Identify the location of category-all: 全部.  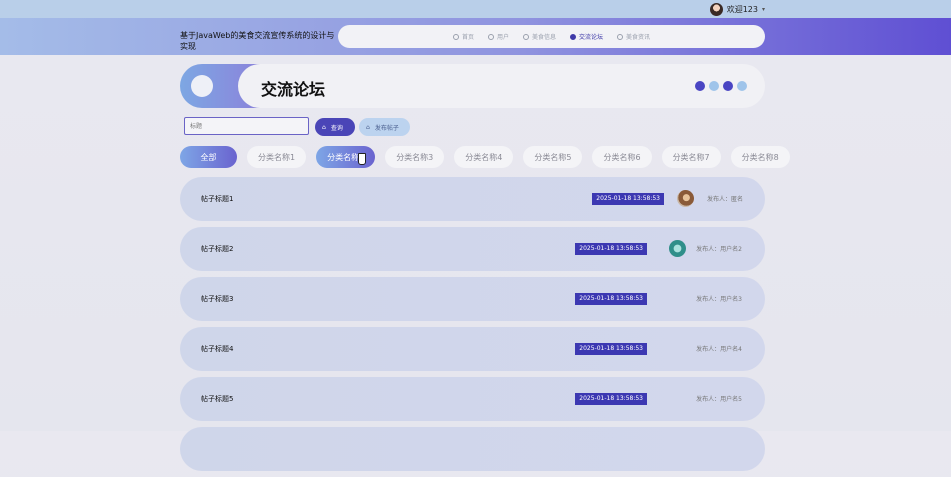
(208, 157).